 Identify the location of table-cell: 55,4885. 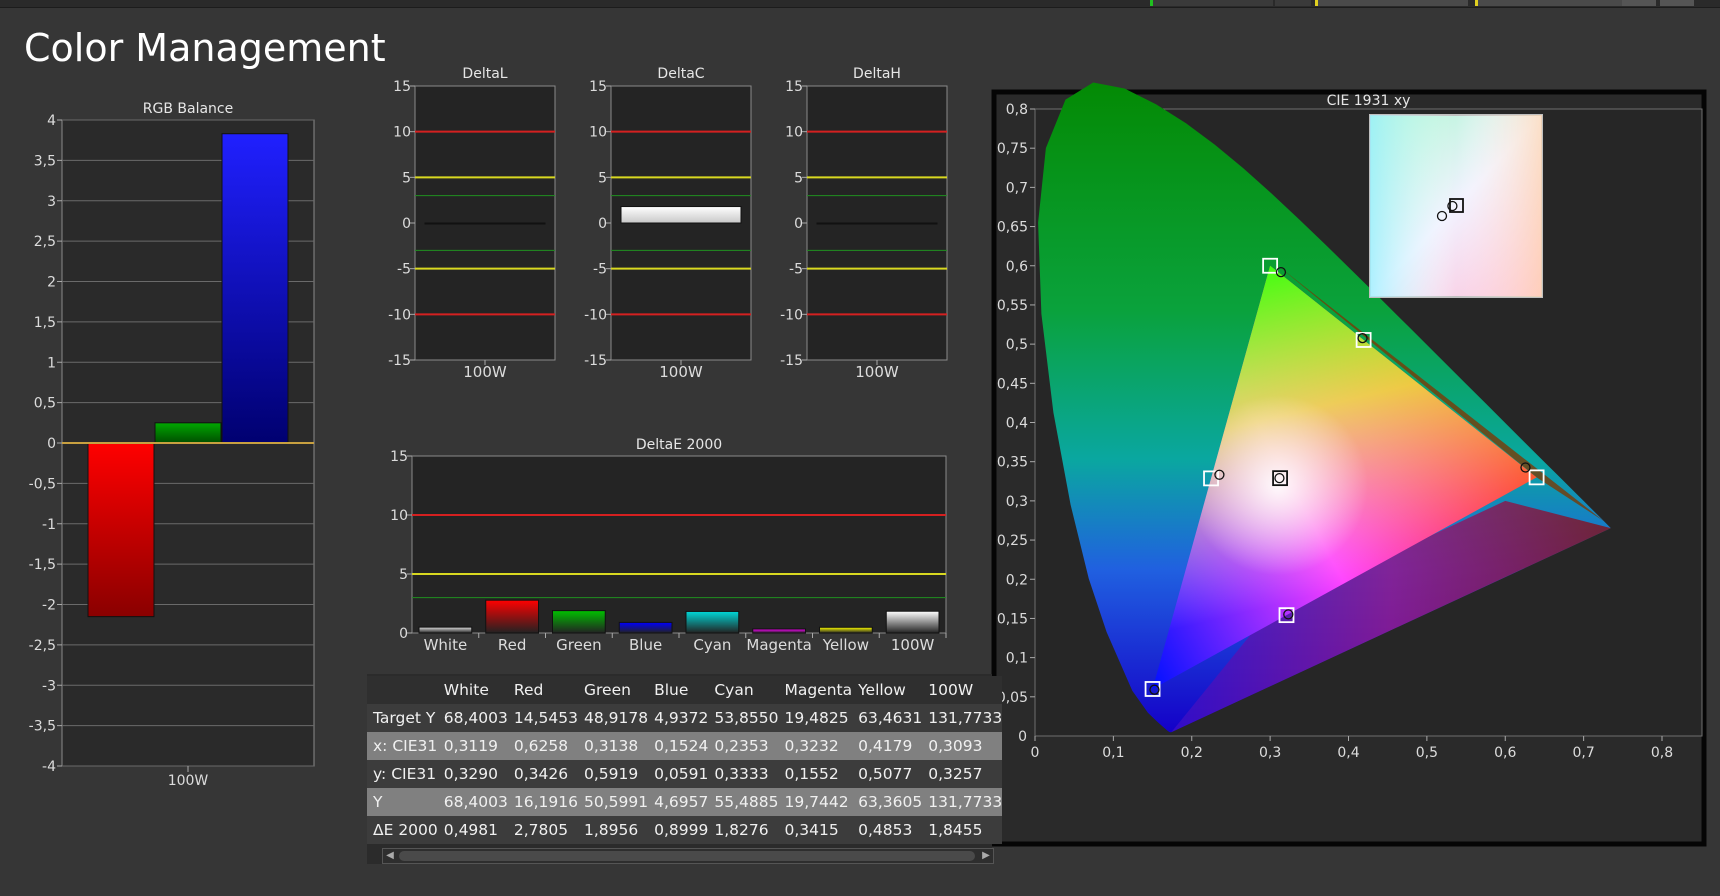
(743, 802).